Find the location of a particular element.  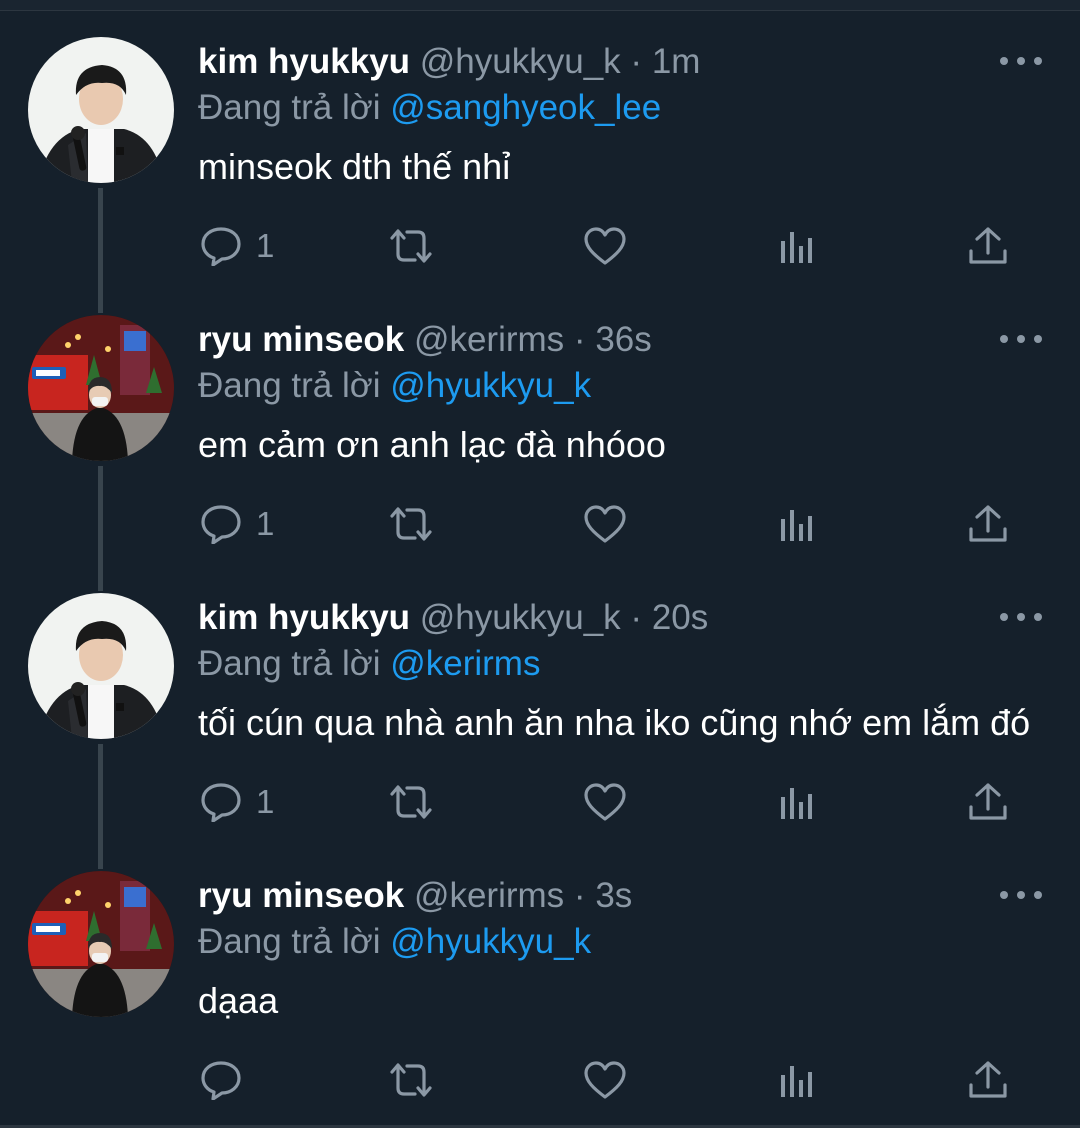

tweet-timestamp: 20s is located at coordinates (680, 617).